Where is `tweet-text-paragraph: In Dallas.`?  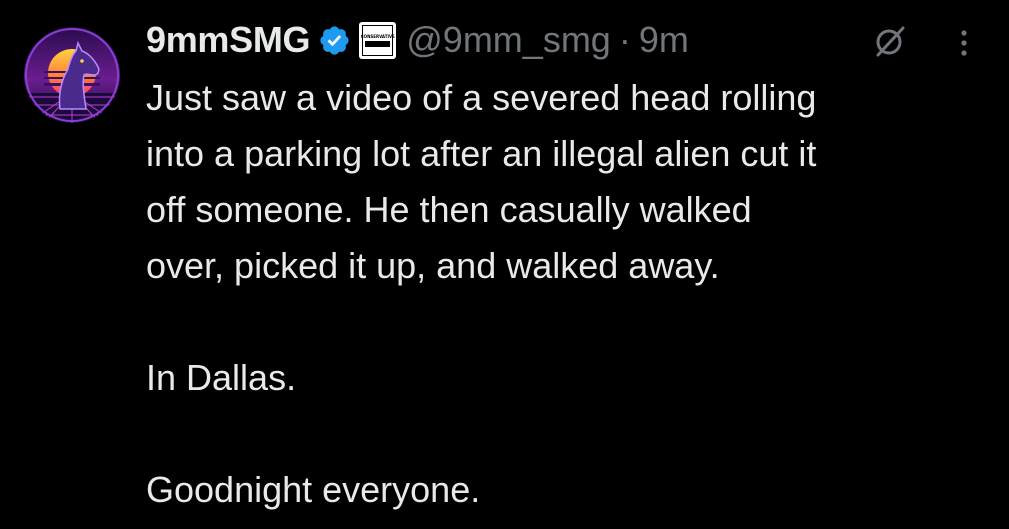
tweet-text-paragraph: In Dallas. is located at coordinates (221, 377).